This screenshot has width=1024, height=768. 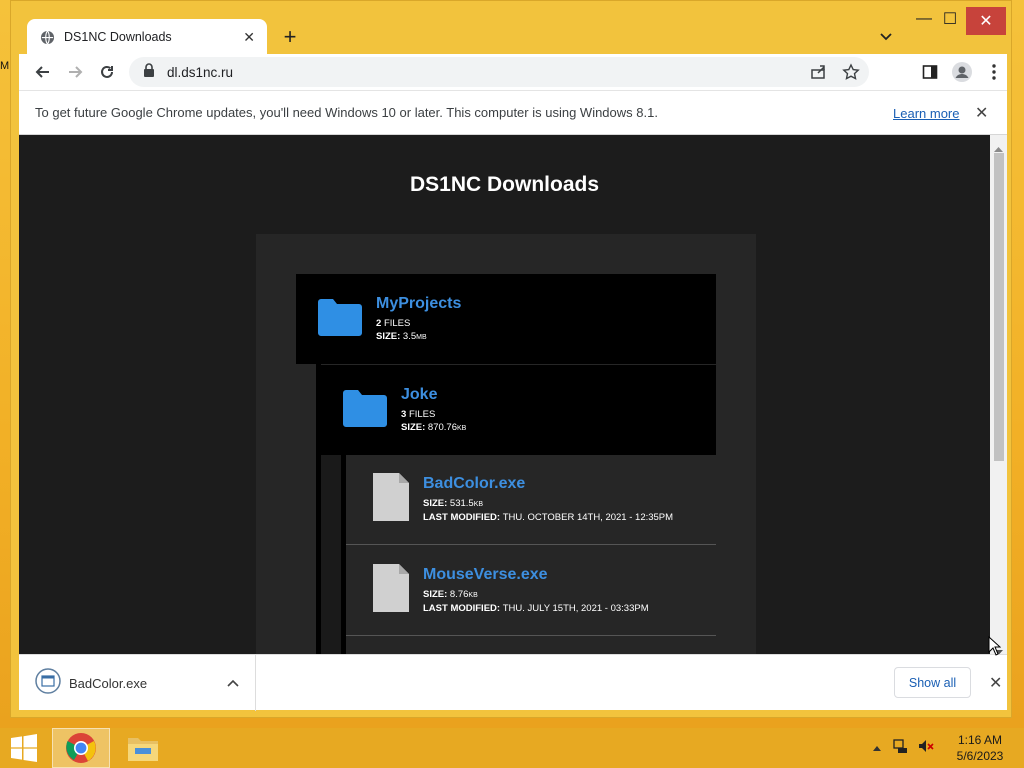 I want to click on file-modified-value: THU. OCTOBER 14TH, 2021 - 12:35PM, so click(x=588, y=517).